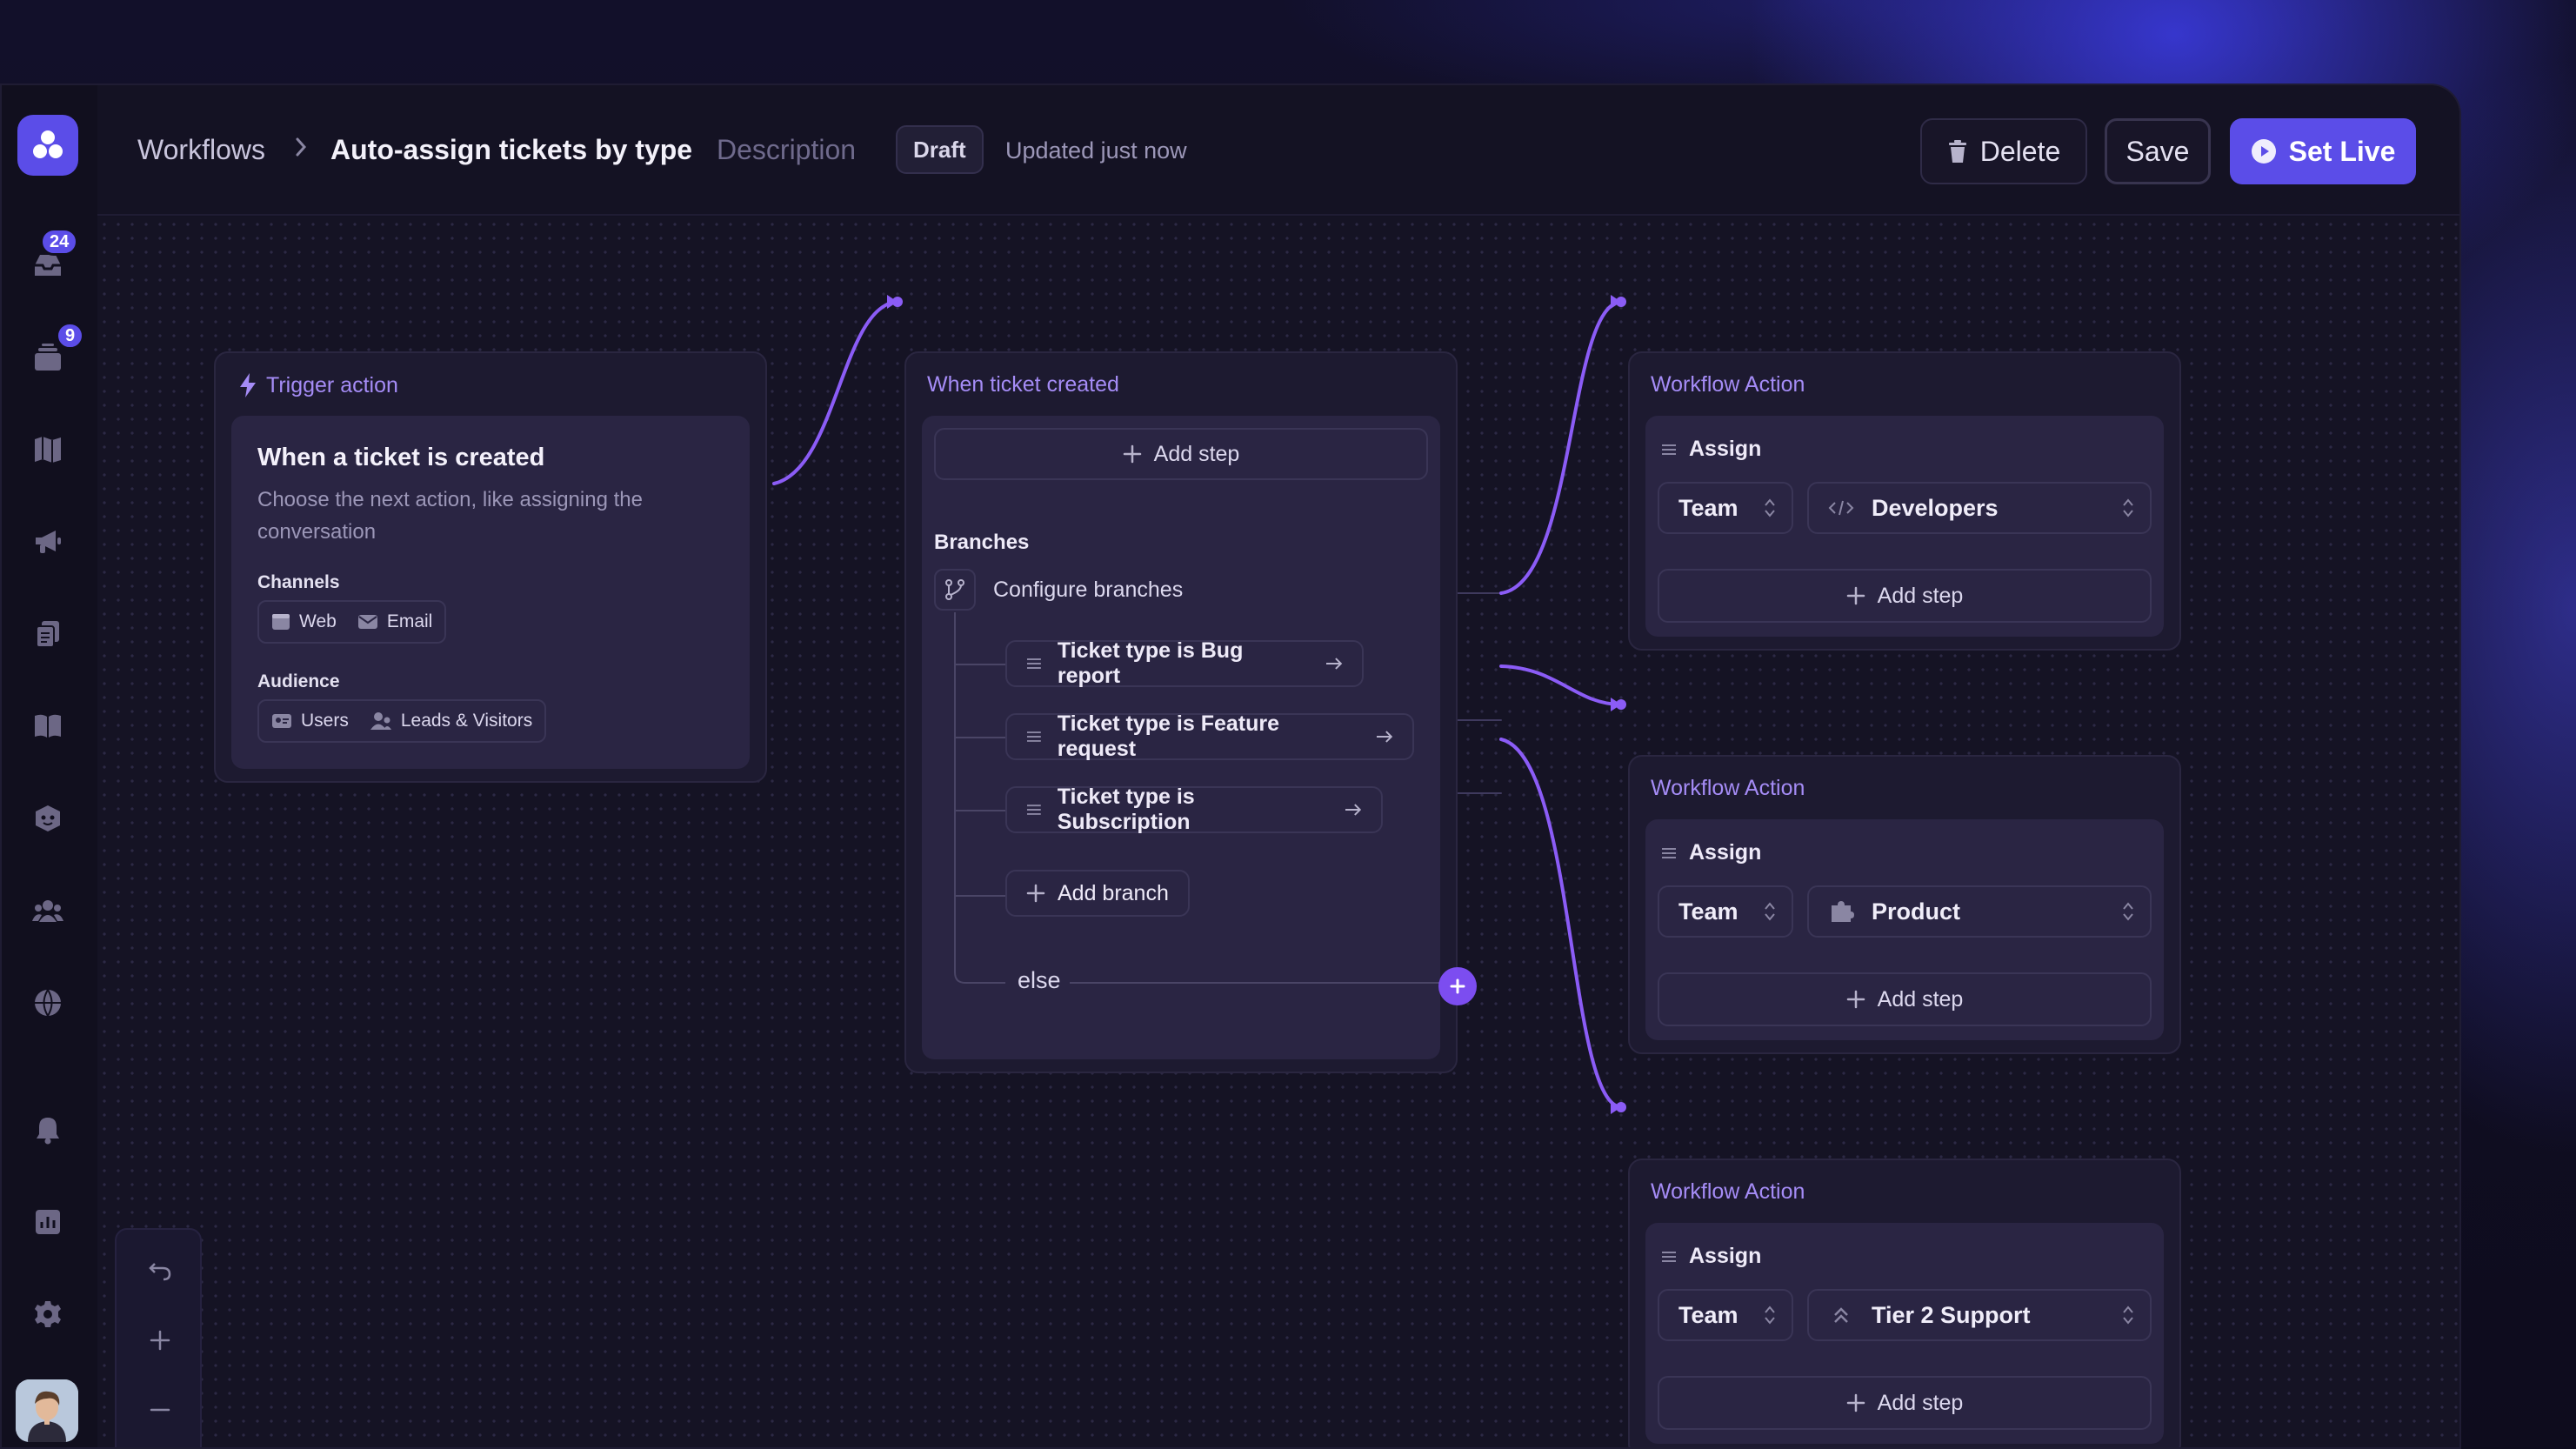 The height and width of the screenshot is (1449, 2576). Describe the element at coordinates (47, 1411) in the screenshot. I see `user-avatar` at that location.